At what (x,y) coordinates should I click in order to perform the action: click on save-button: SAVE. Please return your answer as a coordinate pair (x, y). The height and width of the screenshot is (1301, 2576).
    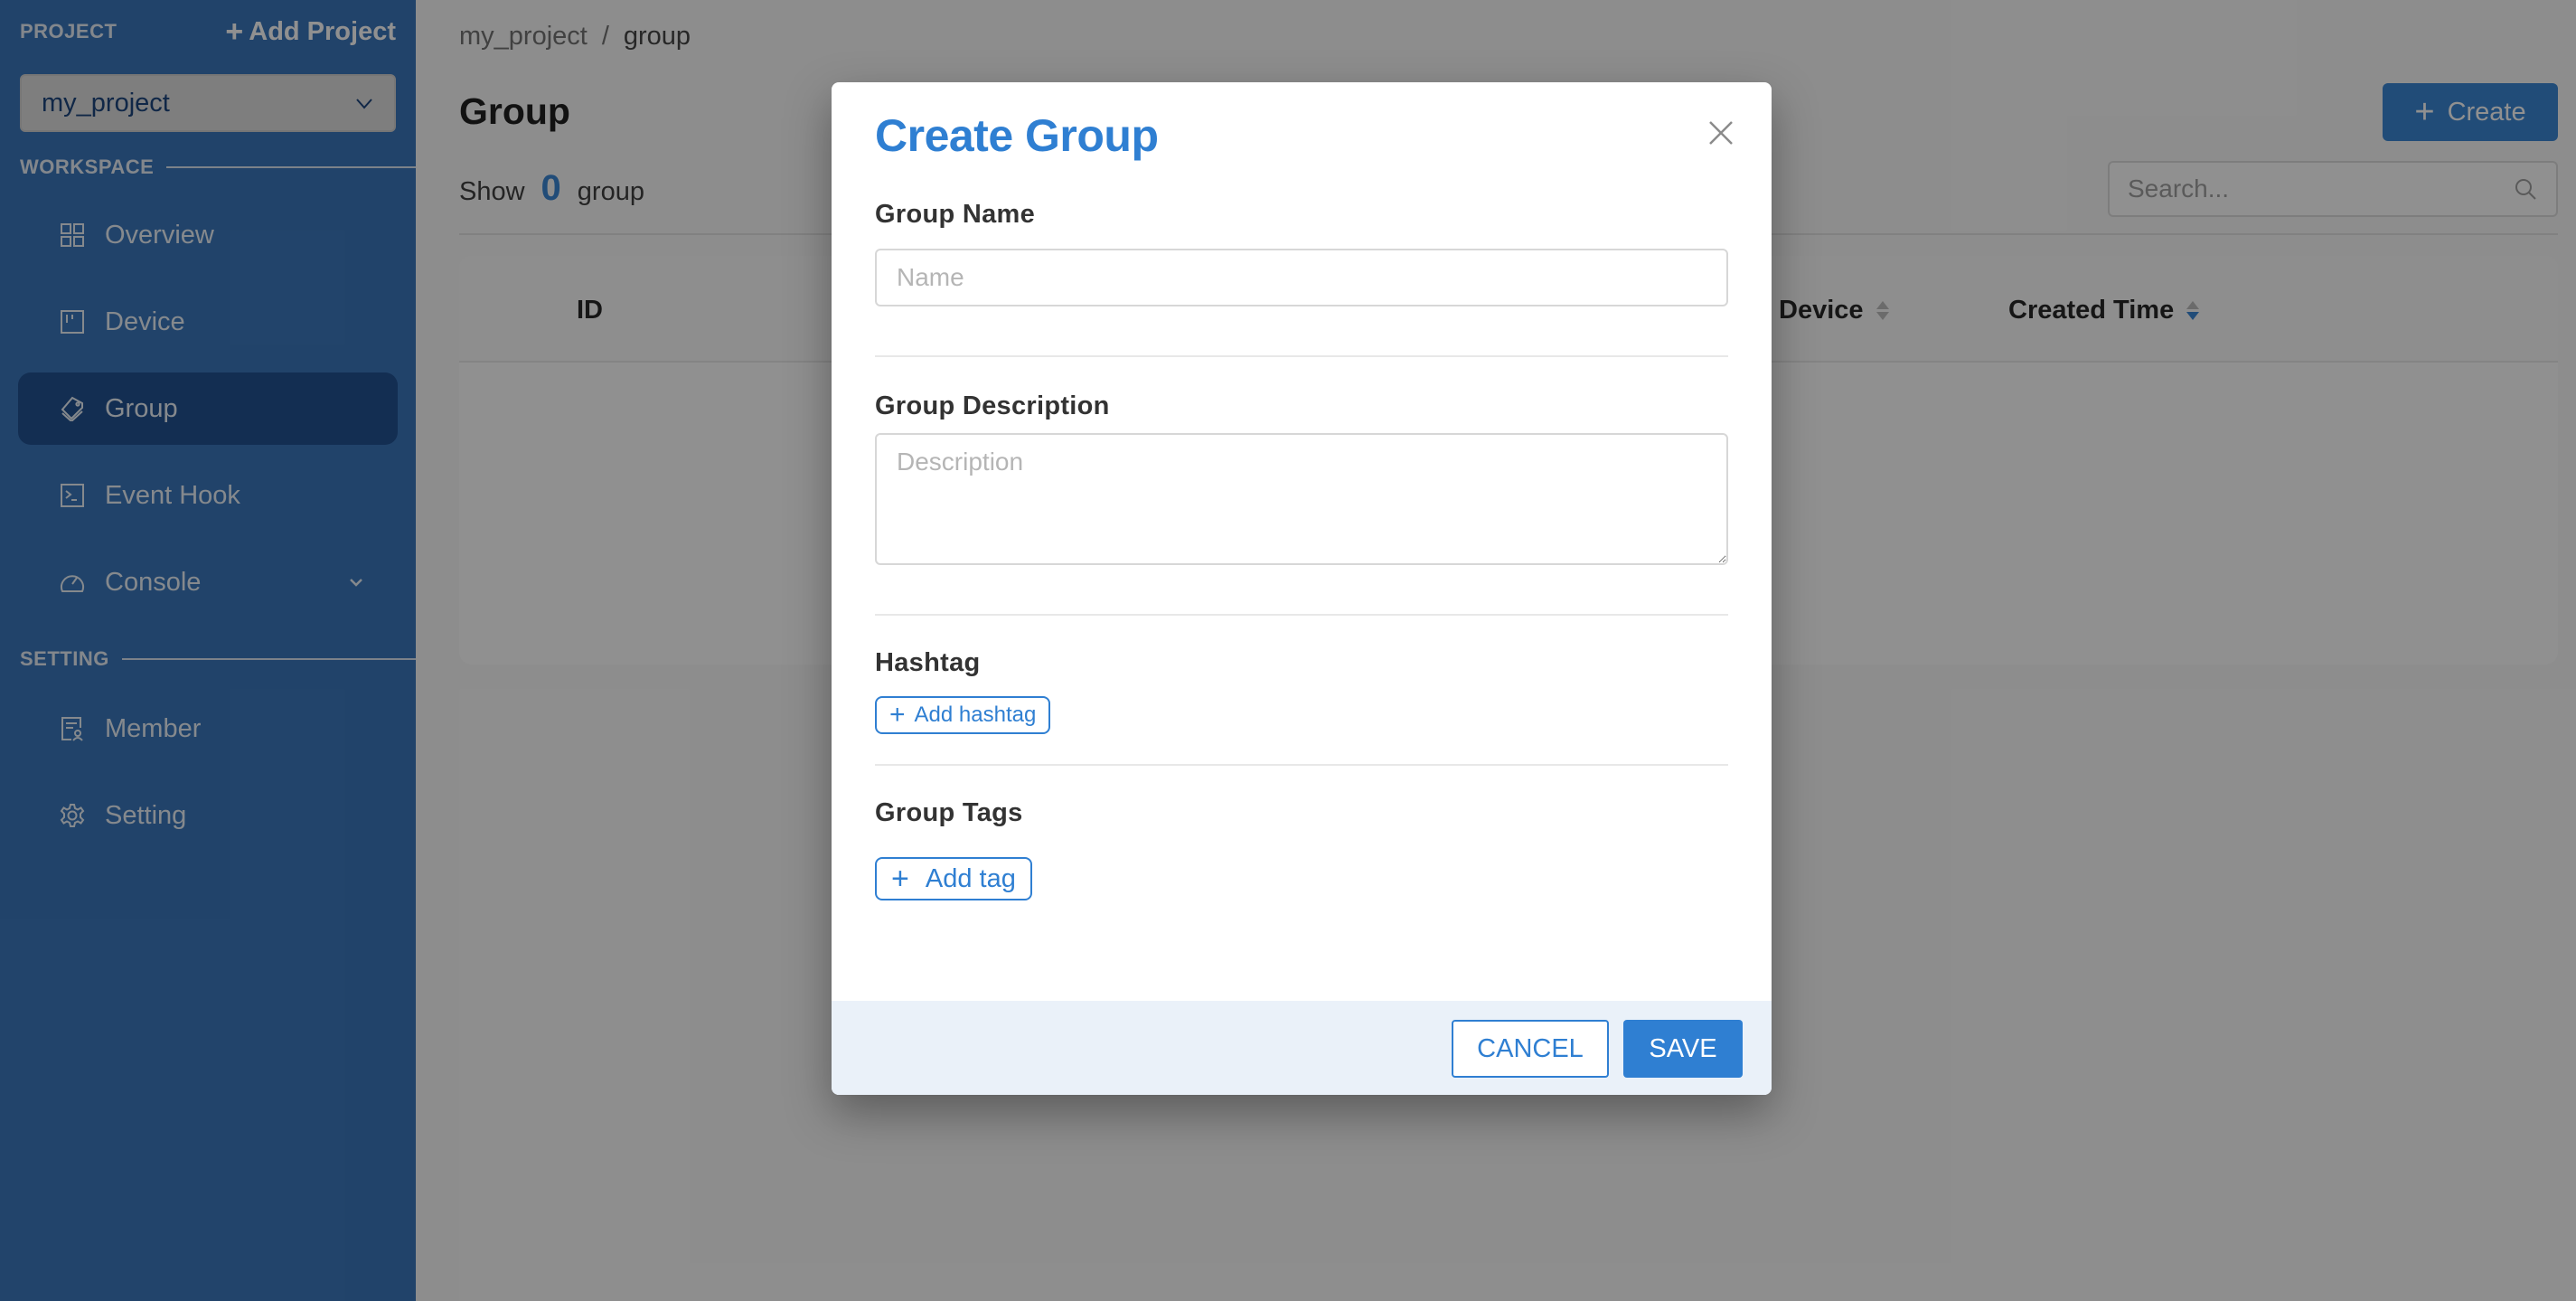
    Looking at the image, I should click on (1683, 1049).